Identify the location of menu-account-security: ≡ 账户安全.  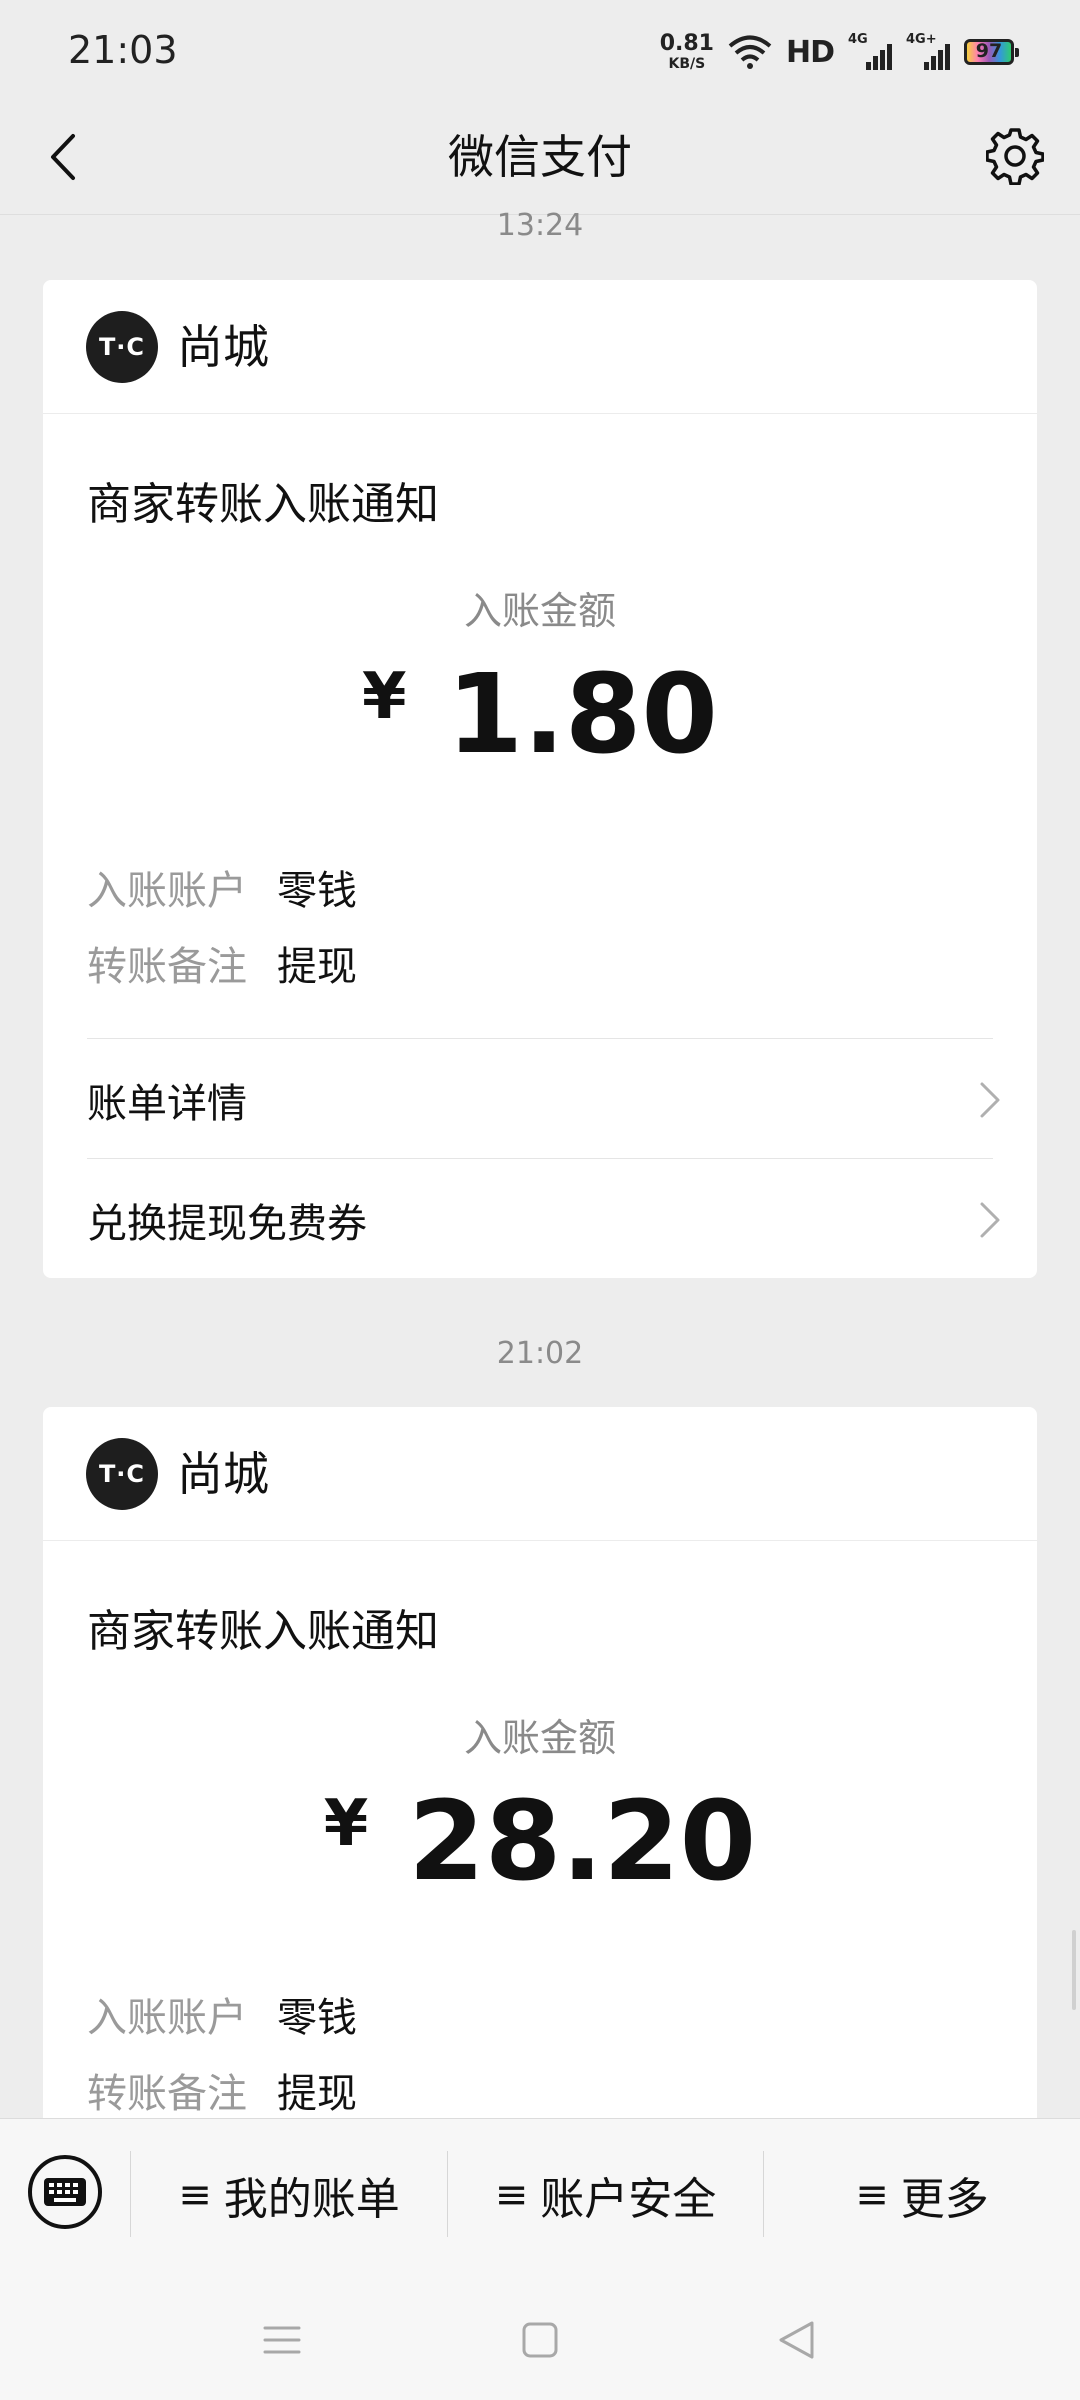
(605, 2195).